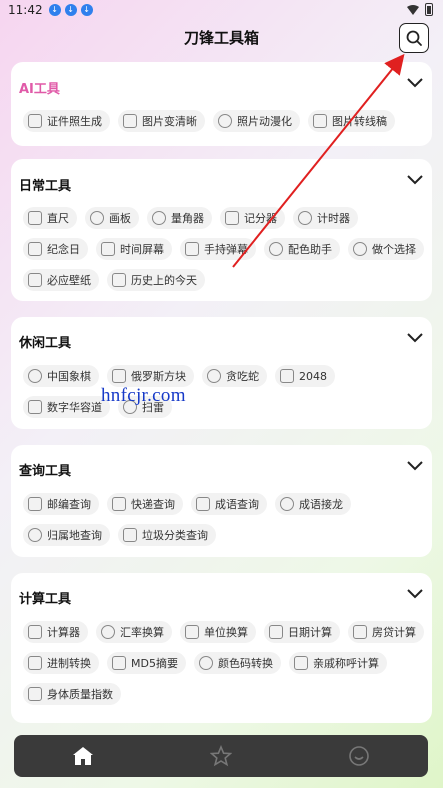 This screenshot has width=443, height=788. What do you see at coordinates (108, 249) in the screenshot?
I see `clock-screen-icon` at bounding box center [108, 249].